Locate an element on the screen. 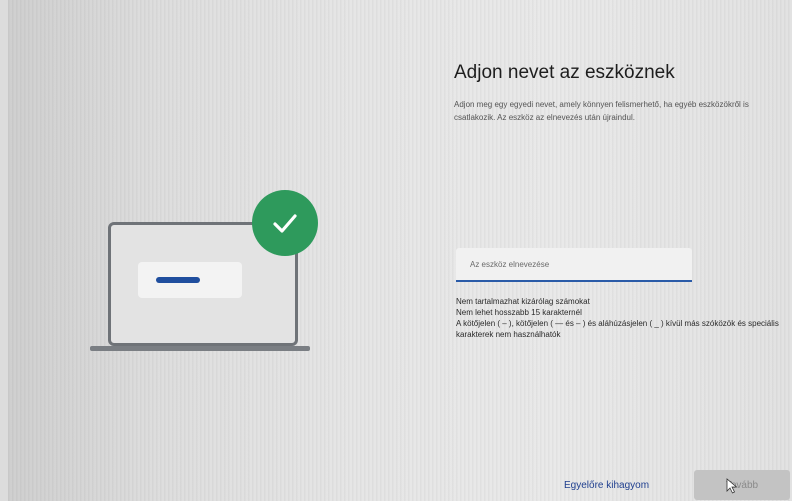 This screenshot has height=501, width=792. checkmark-icon is located at coordinates (285, 223).